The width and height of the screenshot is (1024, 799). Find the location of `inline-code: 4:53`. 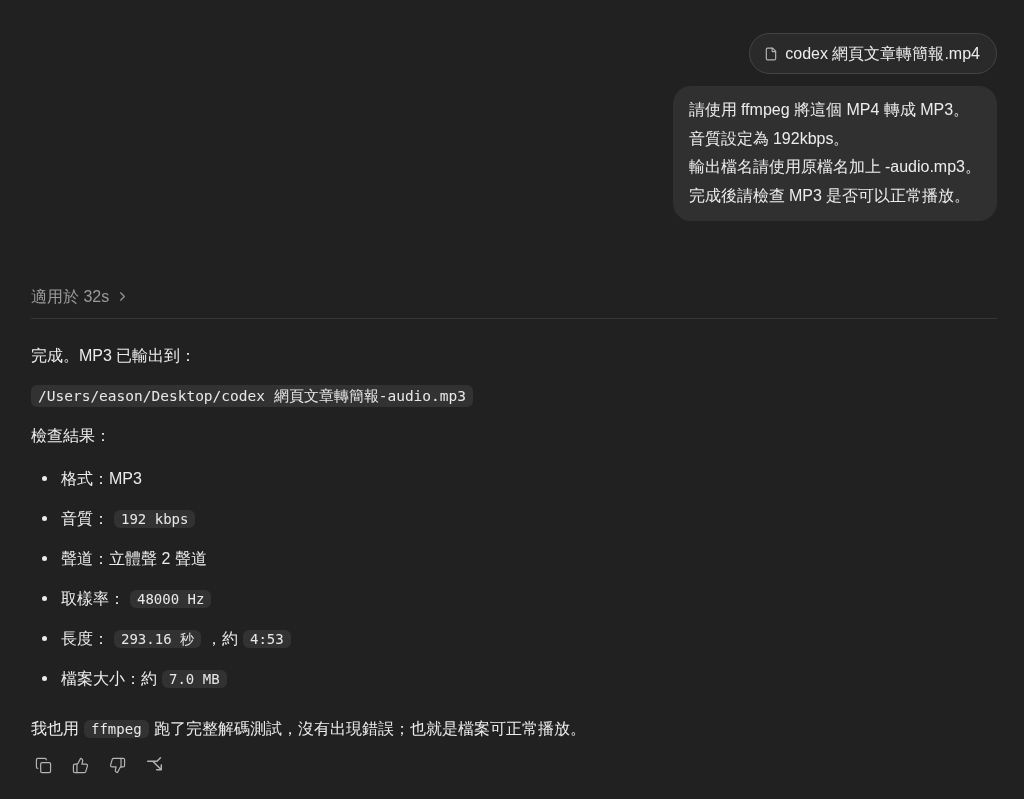

inline-code: 4:53 is located at coordinates (267, 638).